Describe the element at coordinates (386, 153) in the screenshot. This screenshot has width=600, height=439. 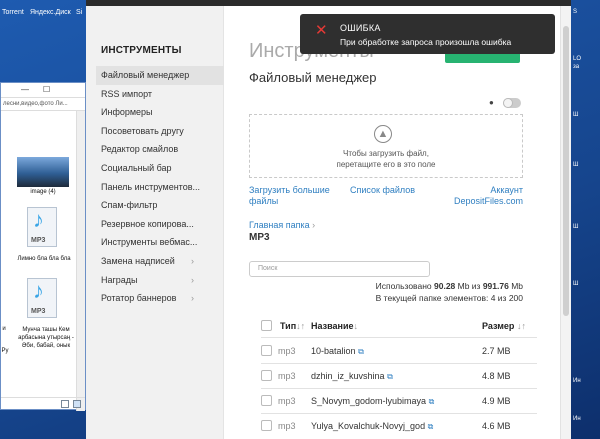
I see `dropzone-text: Чтобы загрузить файл,` at that location.